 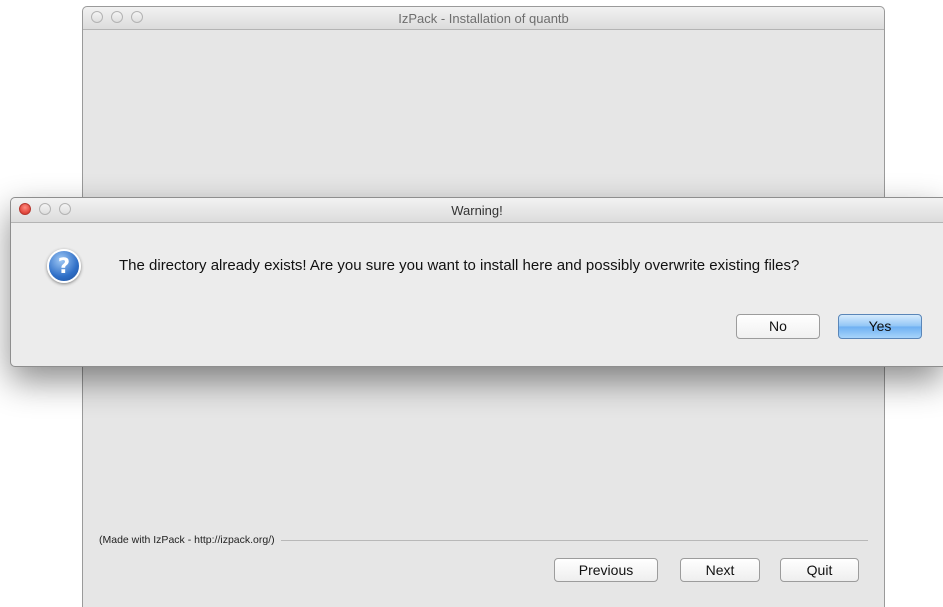 I want to click on installer-titlebar: IzPack - Installation of quantb, so click(x=483, y=18).